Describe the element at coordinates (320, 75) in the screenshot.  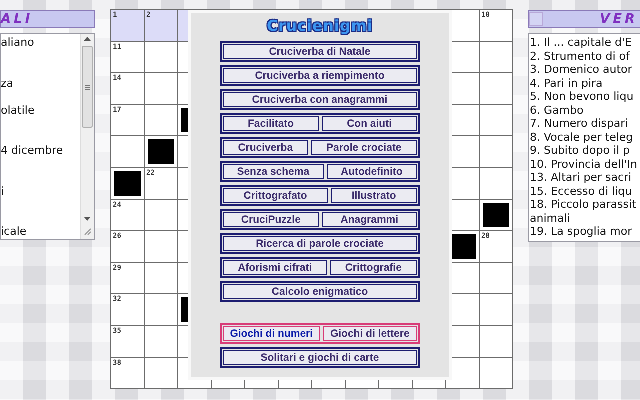
I see `menu-button: Cruciverba a riempimento` at that location.